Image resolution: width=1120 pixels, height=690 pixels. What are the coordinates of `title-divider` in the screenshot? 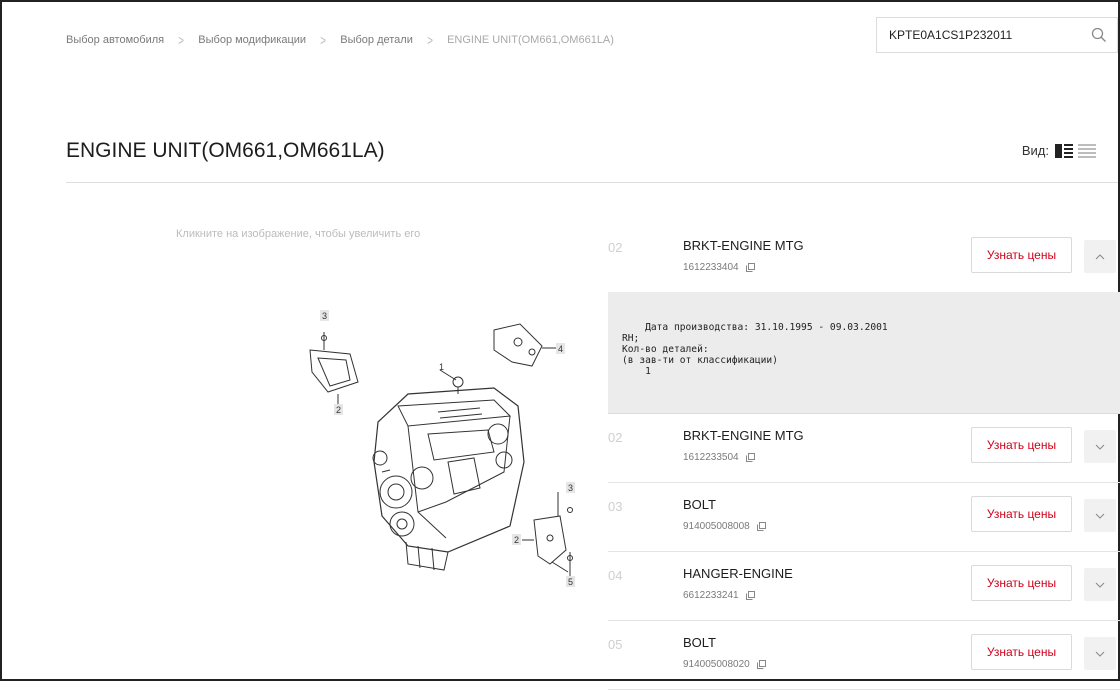 It's located at (592, 182).